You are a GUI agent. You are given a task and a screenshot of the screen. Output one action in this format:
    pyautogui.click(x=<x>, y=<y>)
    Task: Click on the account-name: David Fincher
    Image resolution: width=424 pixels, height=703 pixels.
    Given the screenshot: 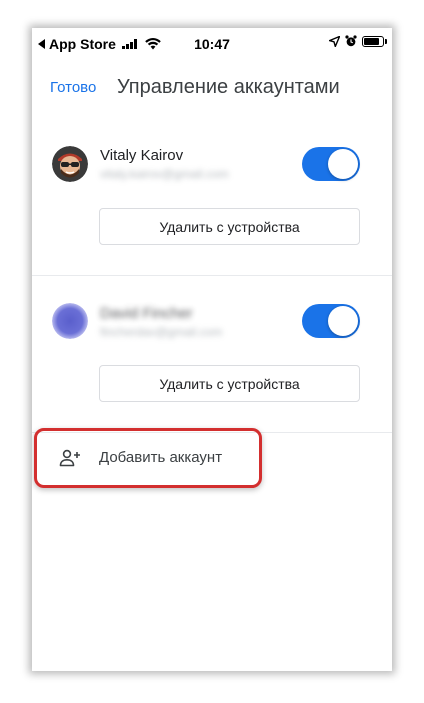 What is the action you would take?
    pyautogui.click(x=146, y=313)
    